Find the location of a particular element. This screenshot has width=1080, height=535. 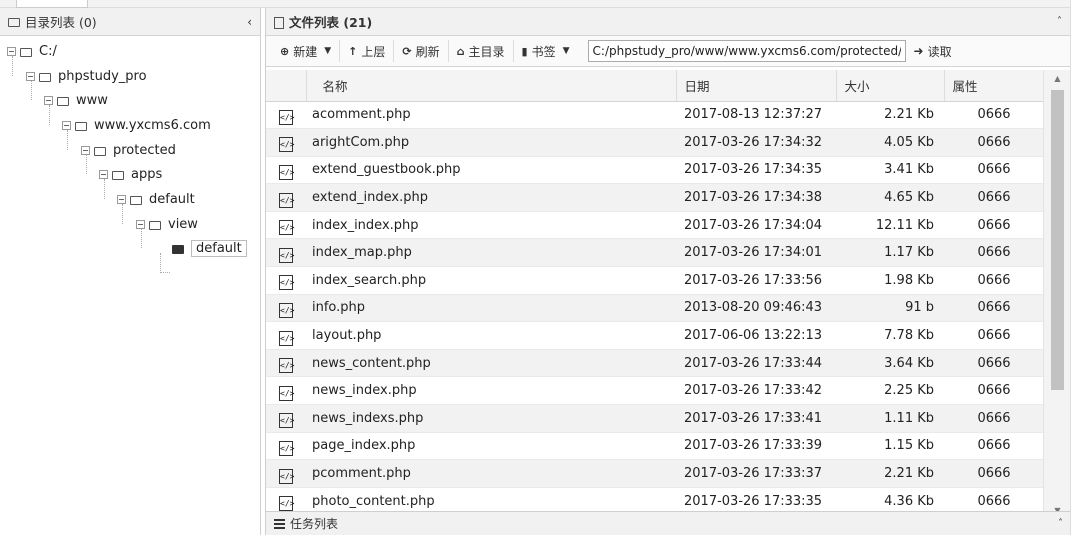

file-panel-header: 文件列表 (21) ˄ is located at coordinates (668, 22).